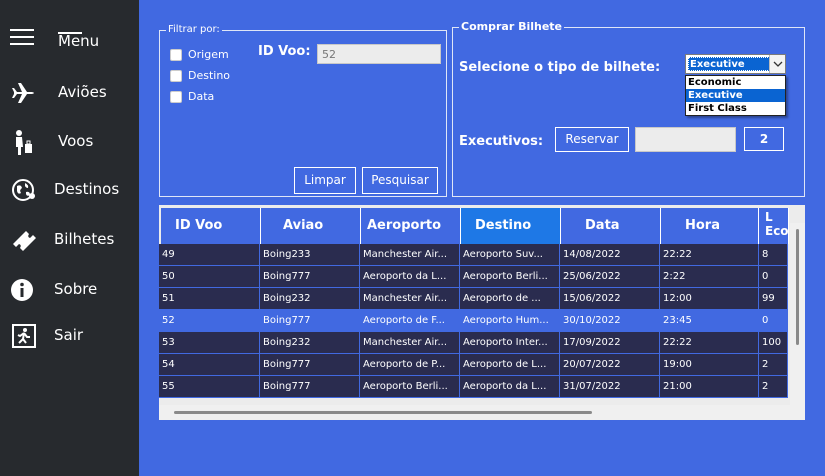 This screenshot has height=476, width=825. I want to click on column-header-hora: Hora, so click(710, 226).